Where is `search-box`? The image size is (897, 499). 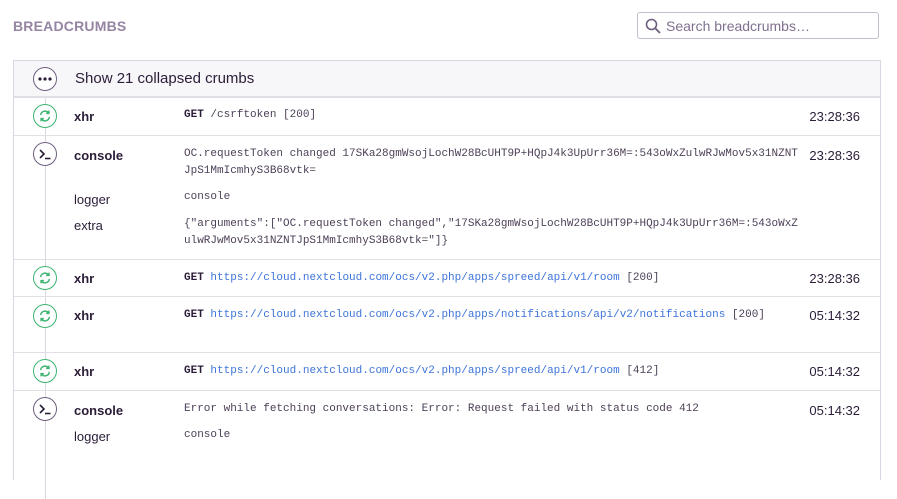 search-box is located at coordinates (758, 25).